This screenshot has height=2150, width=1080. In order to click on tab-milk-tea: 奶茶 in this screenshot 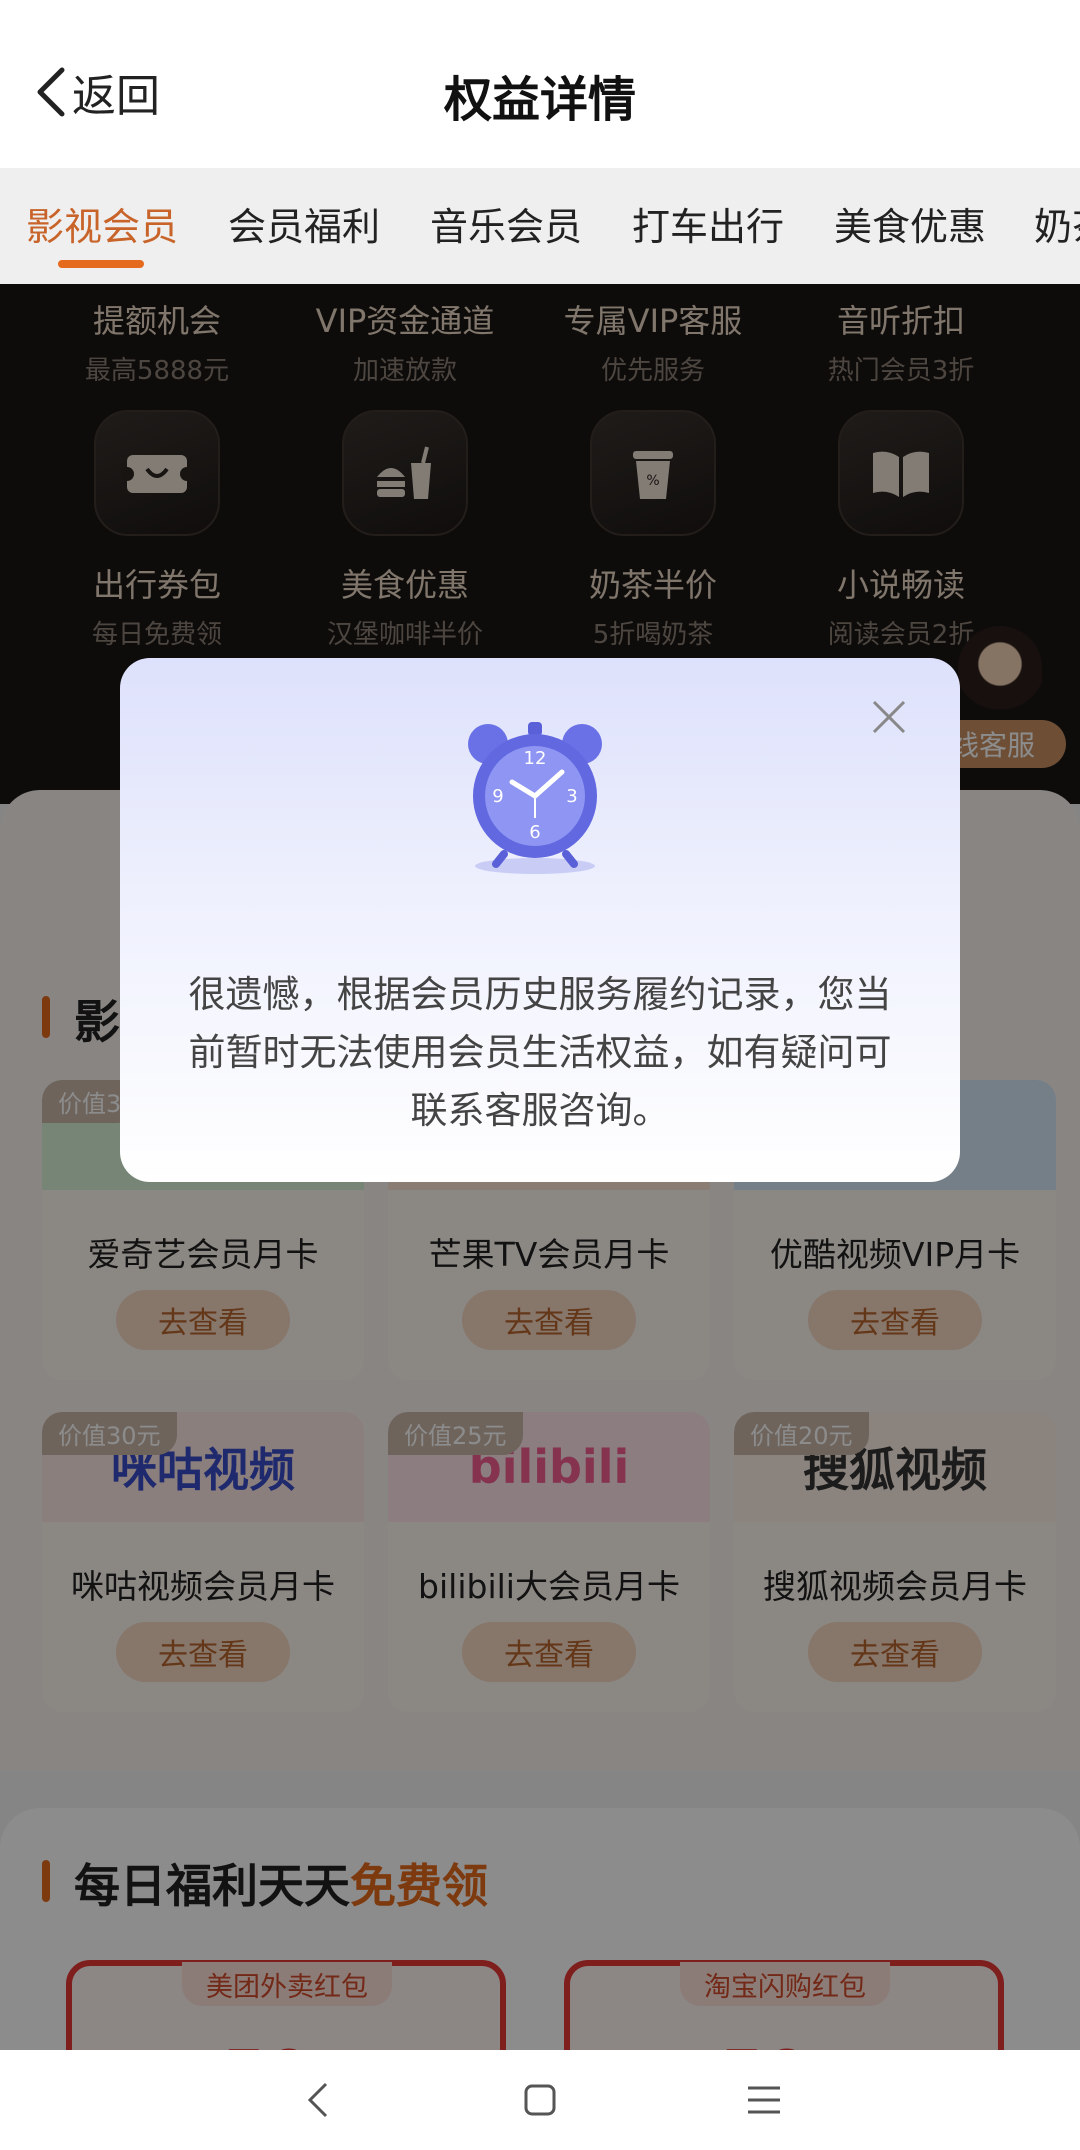, I will do `click(1057, 223)`.